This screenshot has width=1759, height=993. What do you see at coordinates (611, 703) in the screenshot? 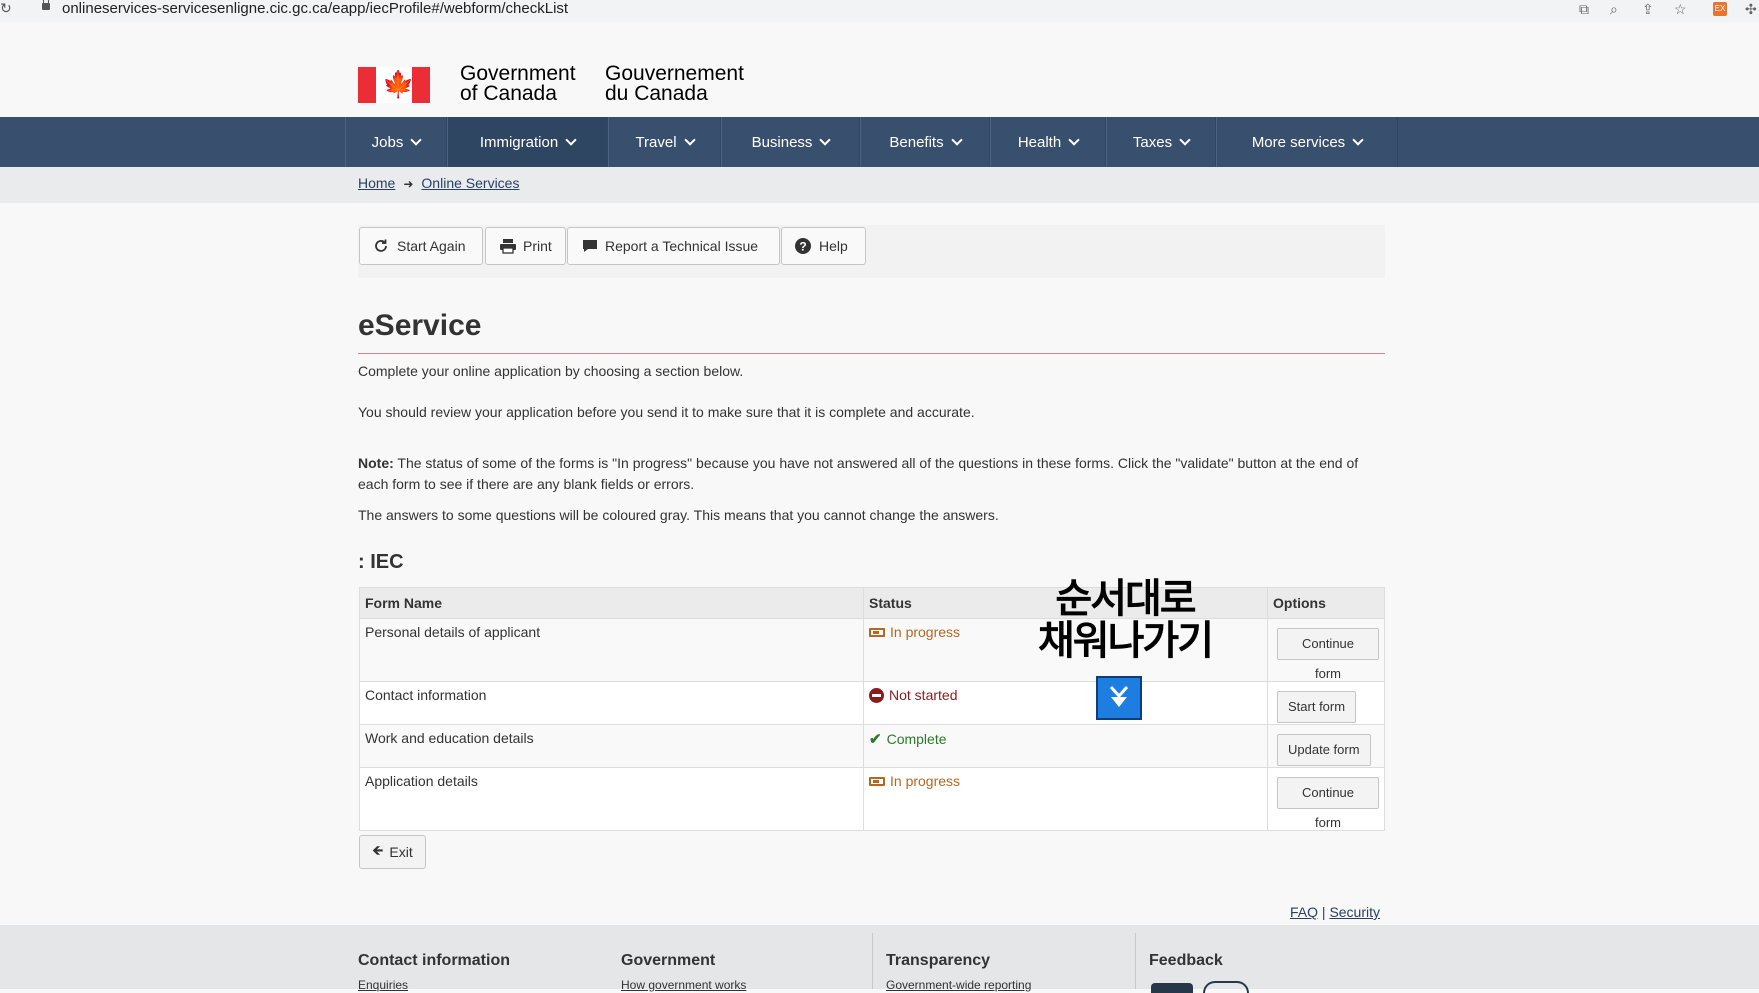
I see `form-name-cell: Contact information` at bounding box center [611, 703].